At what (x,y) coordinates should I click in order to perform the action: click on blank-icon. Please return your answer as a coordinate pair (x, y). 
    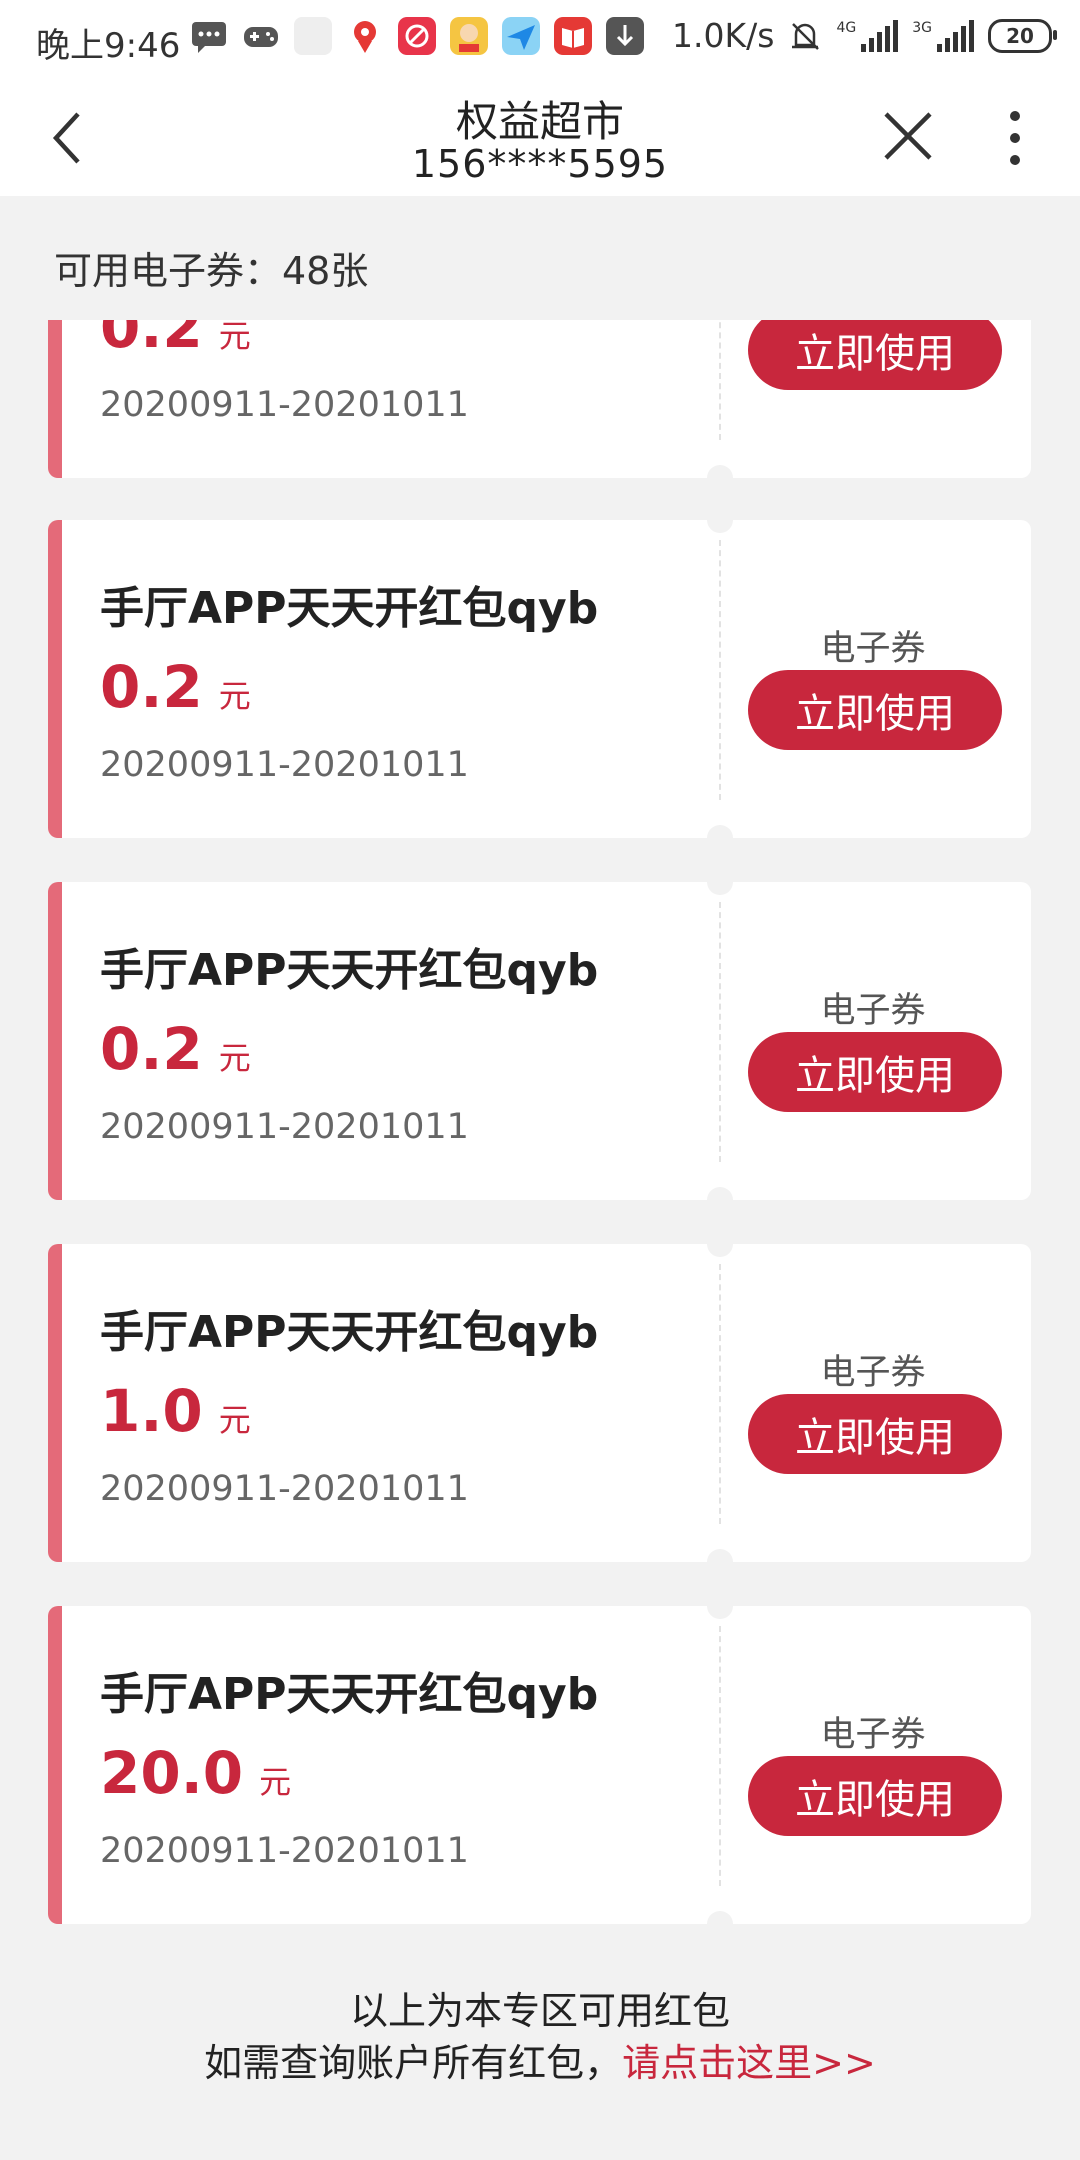
    Looking at the image, I should click on (313, 36).